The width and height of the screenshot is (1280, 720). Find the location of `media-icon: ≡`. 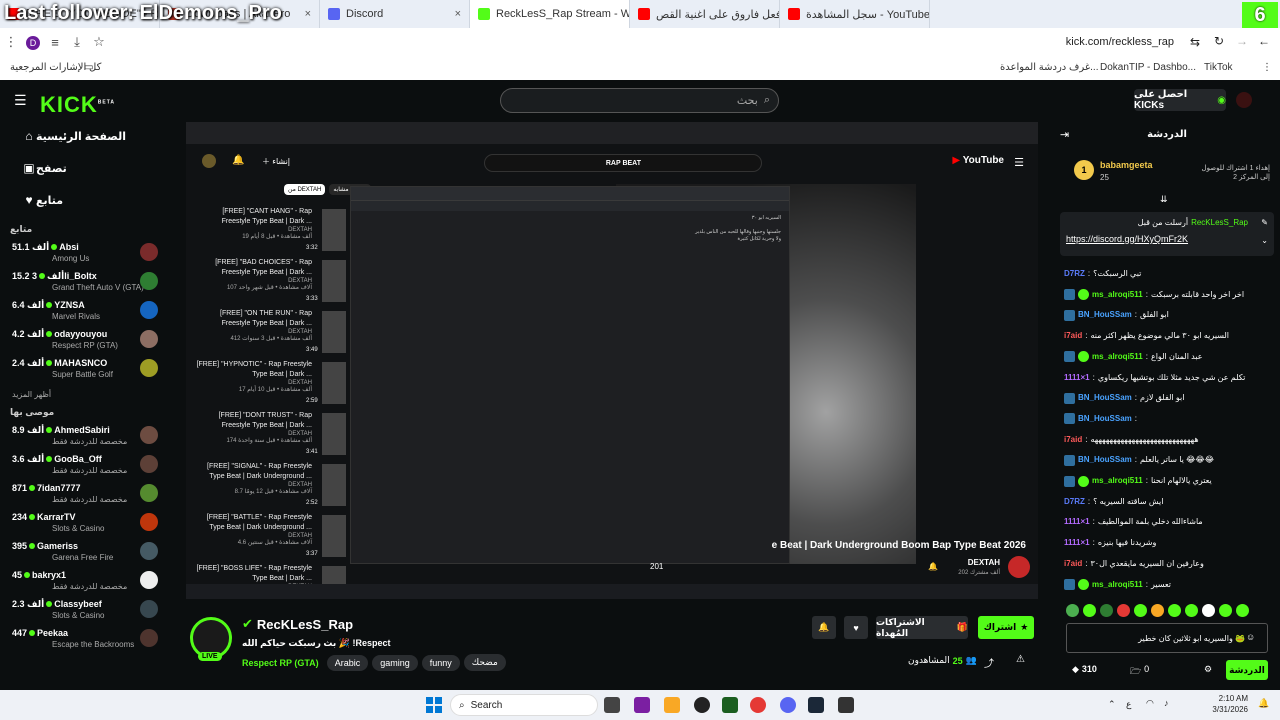

media-icon: ≡ is located at coordinates (55, 42).